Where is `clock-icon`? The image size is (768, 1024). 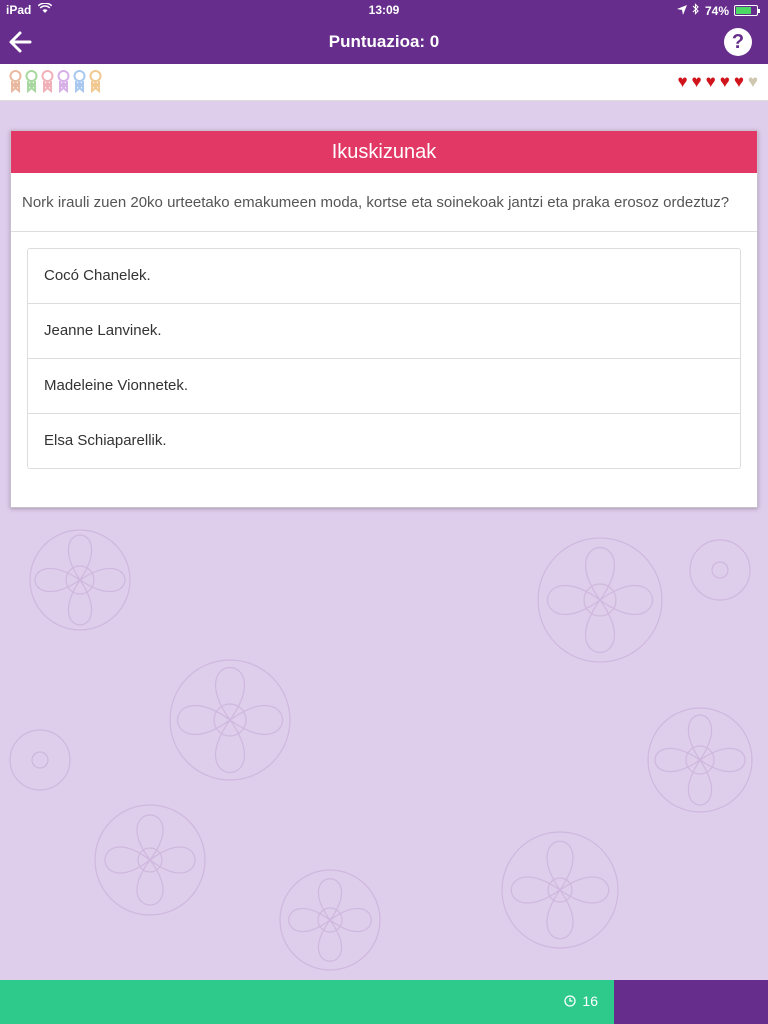
clock-icon is located at coordinates (570, 1001).